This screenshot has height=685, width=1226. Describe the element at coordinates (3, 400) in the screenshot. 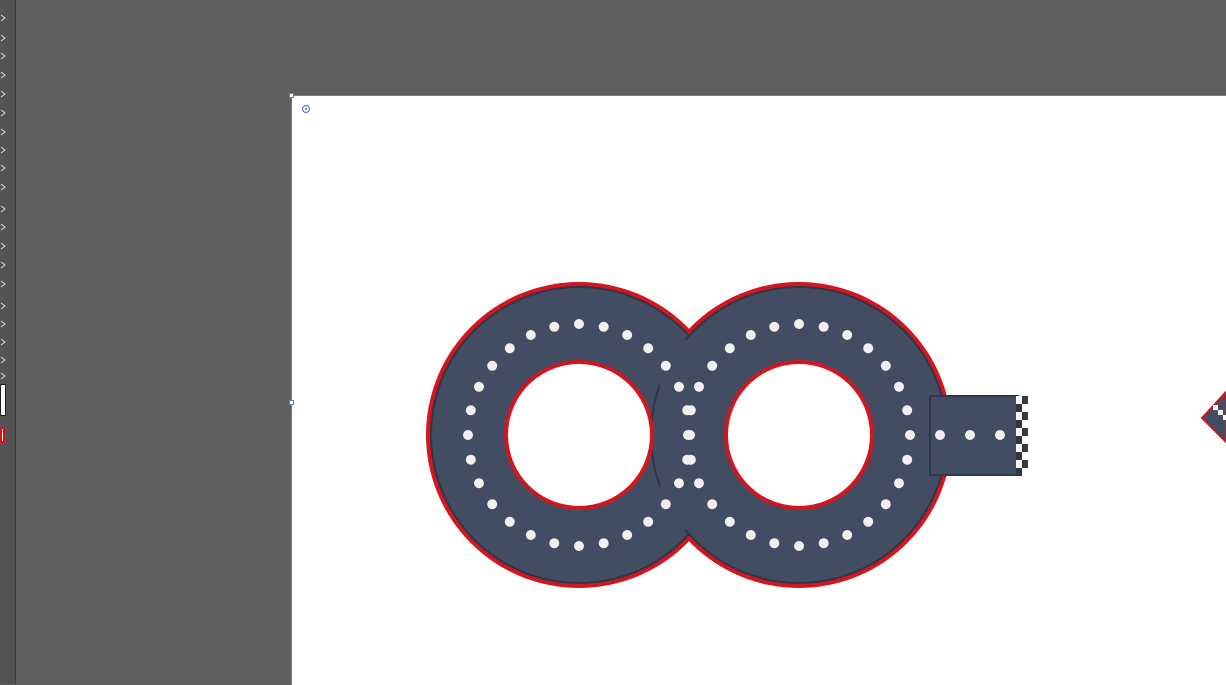

I see `fill-color-swatch` at that location.